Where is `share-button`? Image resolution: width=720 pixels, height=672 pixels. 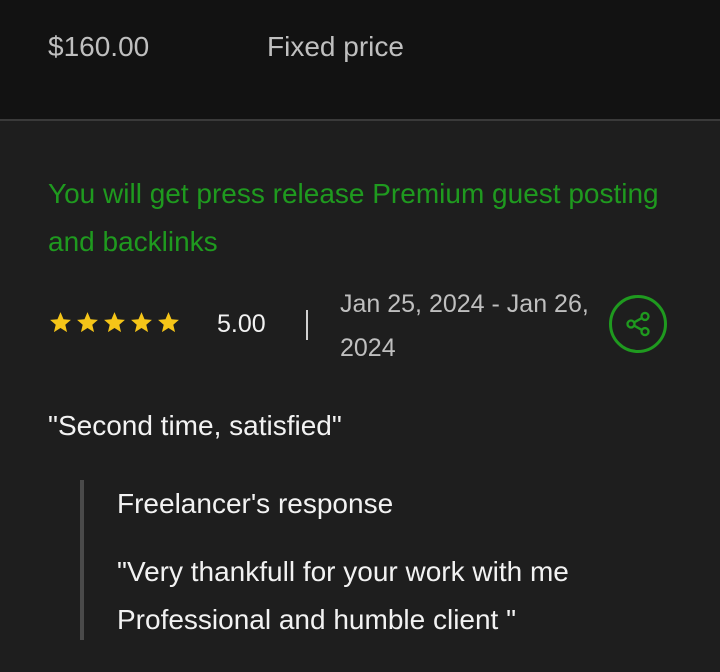
share-button is located at coordinates (638, 324).